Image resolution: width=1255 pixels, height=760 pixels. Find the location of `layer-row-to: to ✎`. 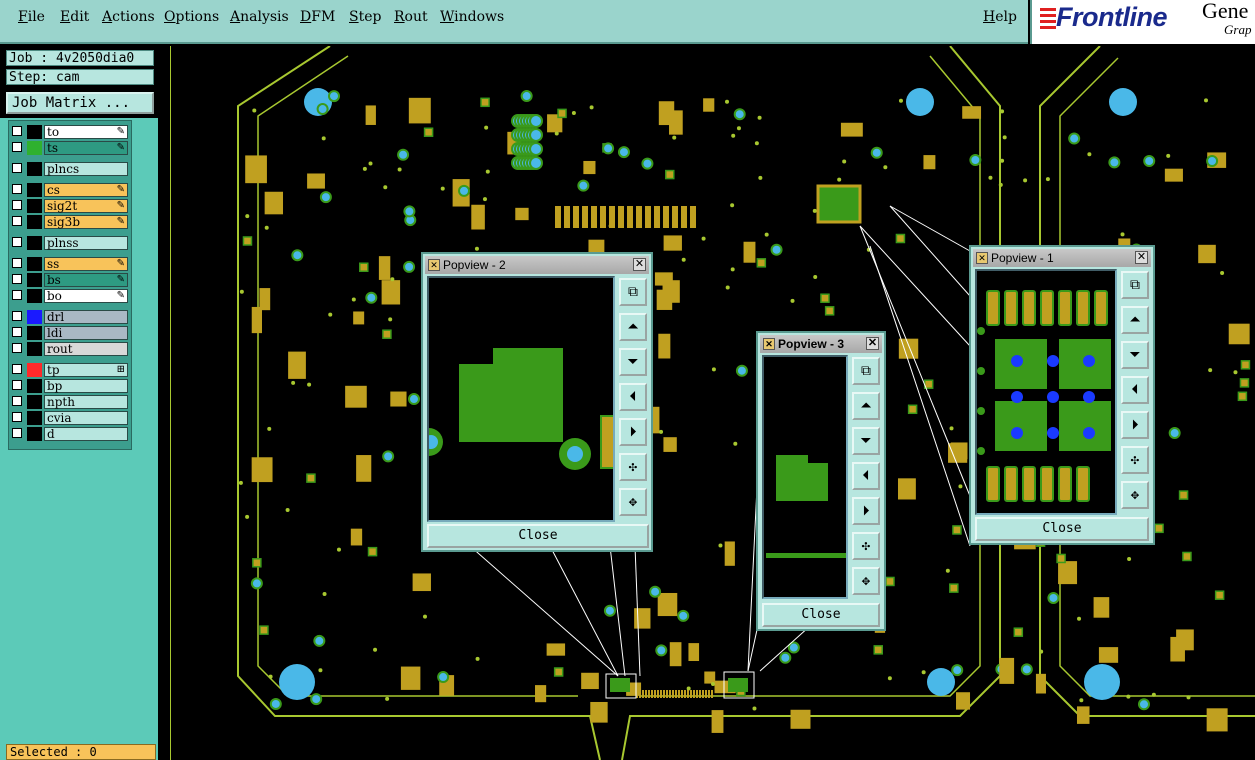

layer-row-to: to ✎ is located at coordinates (70, 132).